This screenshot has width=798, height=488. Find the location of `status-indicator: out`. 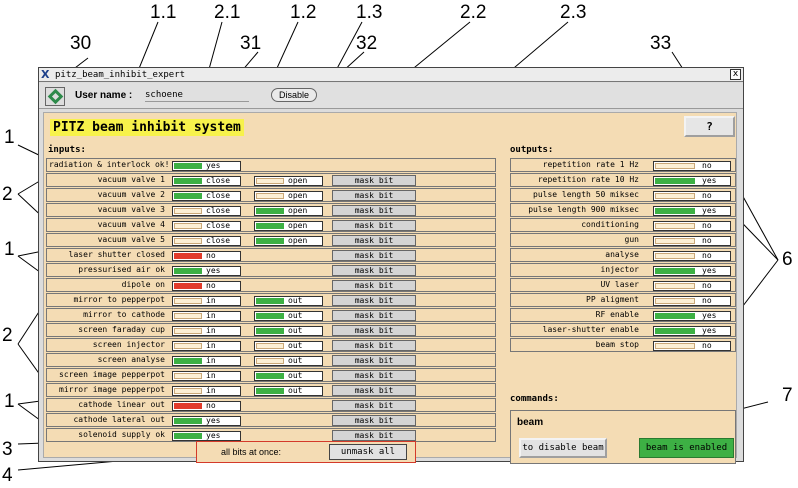

status-indicator: out is located at coordinates (288, 301).